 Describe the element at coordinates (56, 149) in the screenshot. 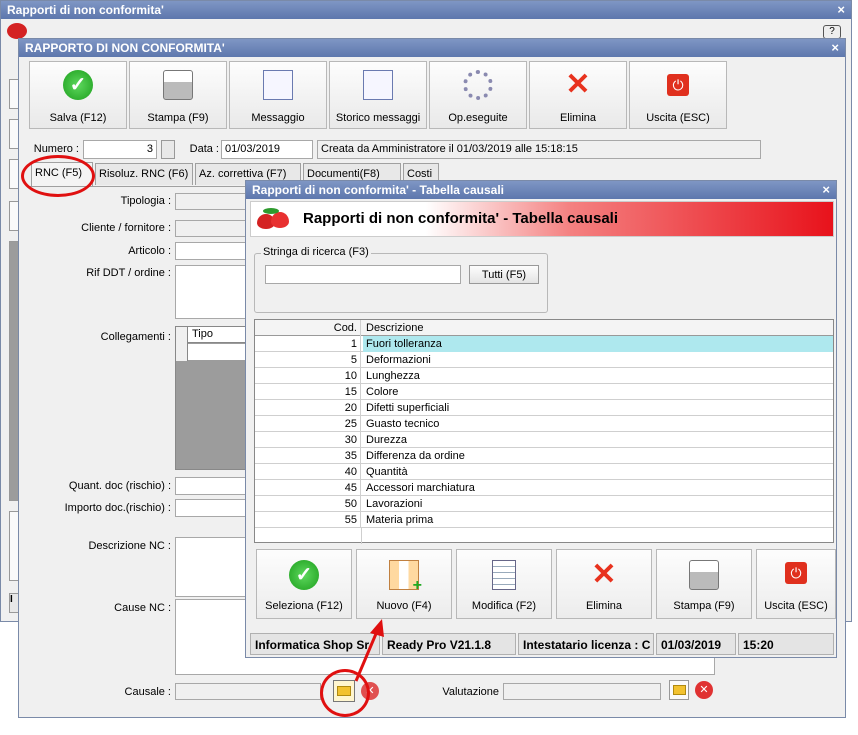

I see `numero-label: Numero :` at that location.